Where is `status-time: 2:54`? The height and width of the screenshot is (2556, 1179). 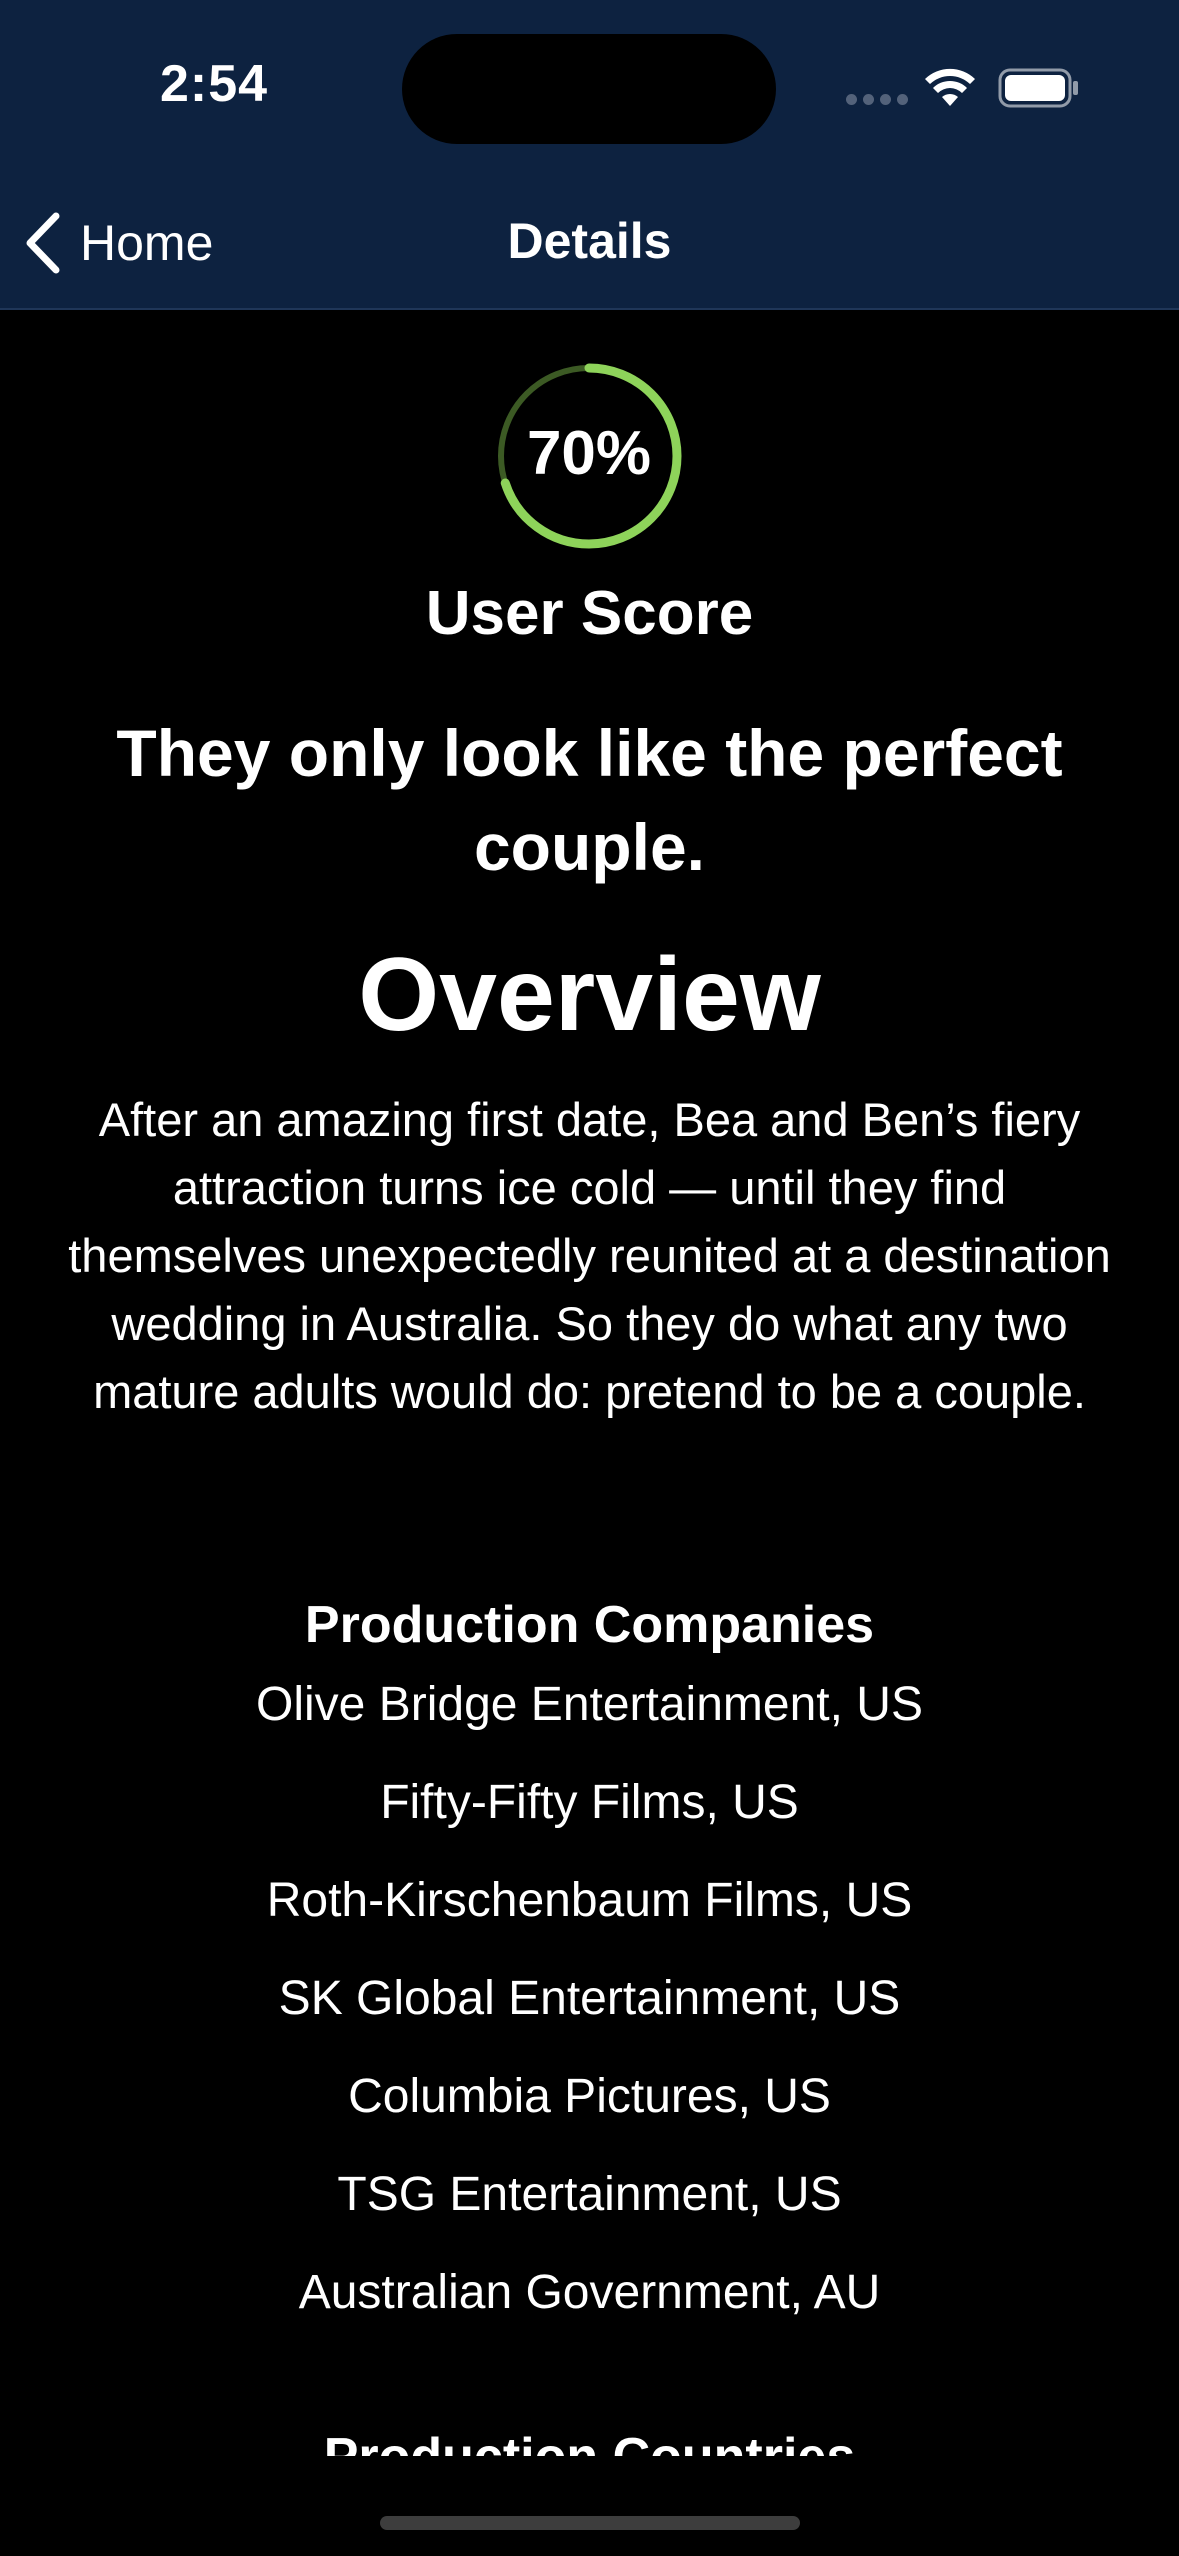
status-time: 2:54 is located at coordinates (214, 84).